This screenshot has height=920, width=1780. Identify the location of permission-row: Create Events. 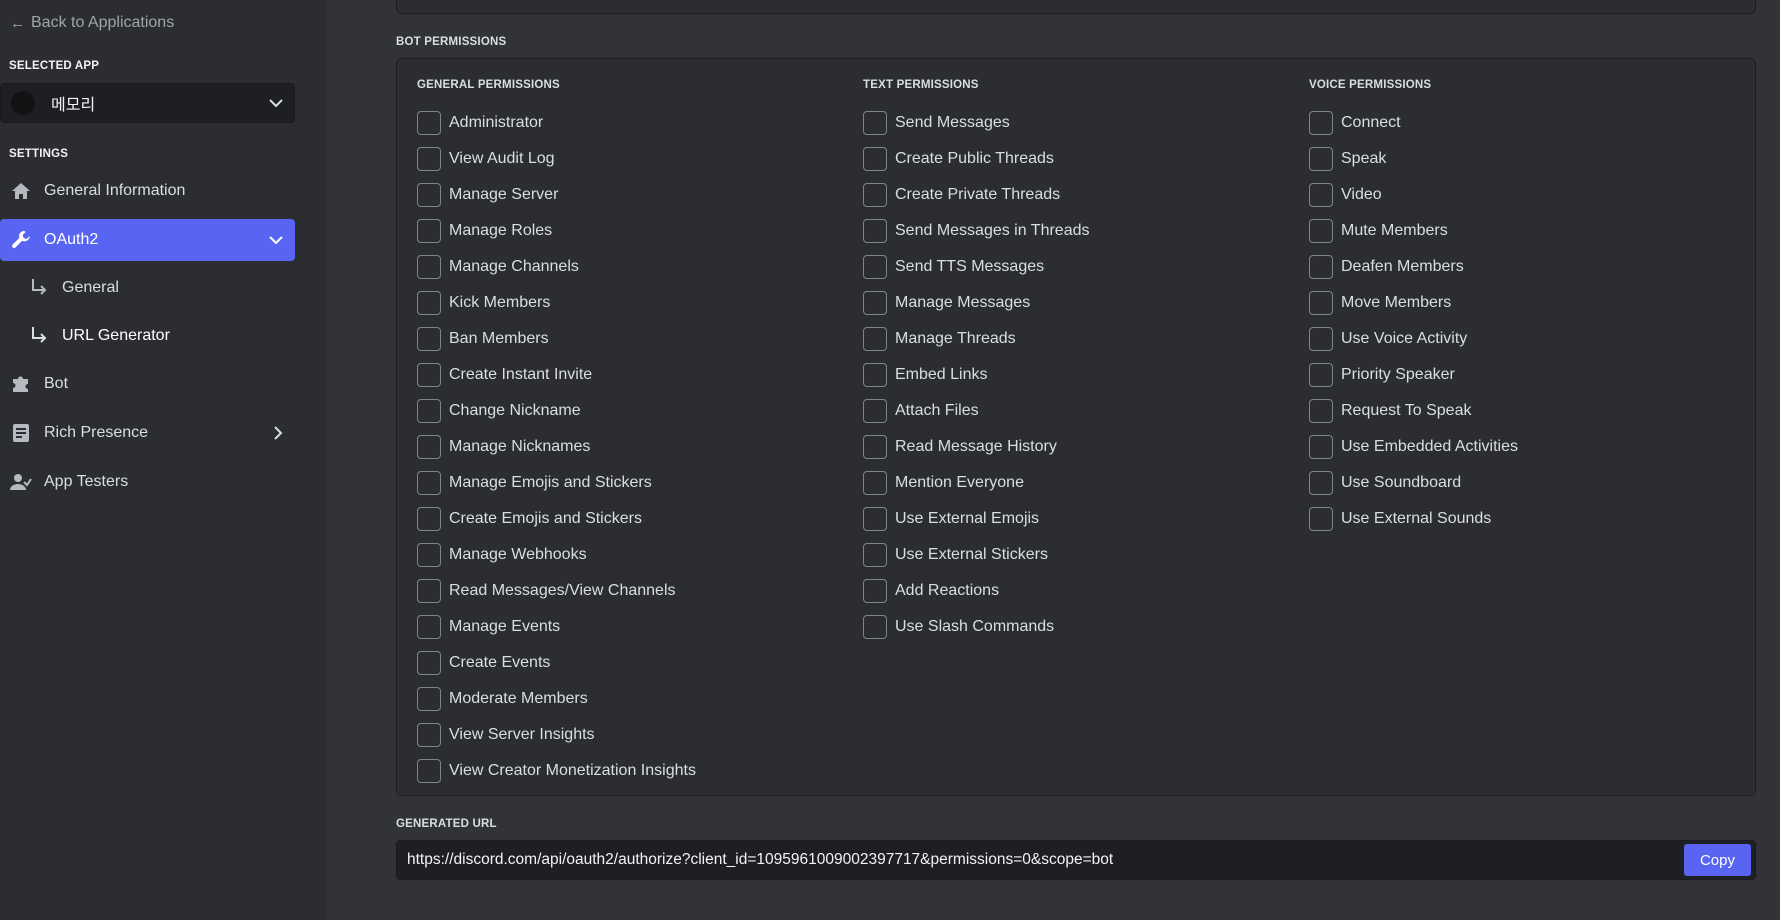
(556, 663).